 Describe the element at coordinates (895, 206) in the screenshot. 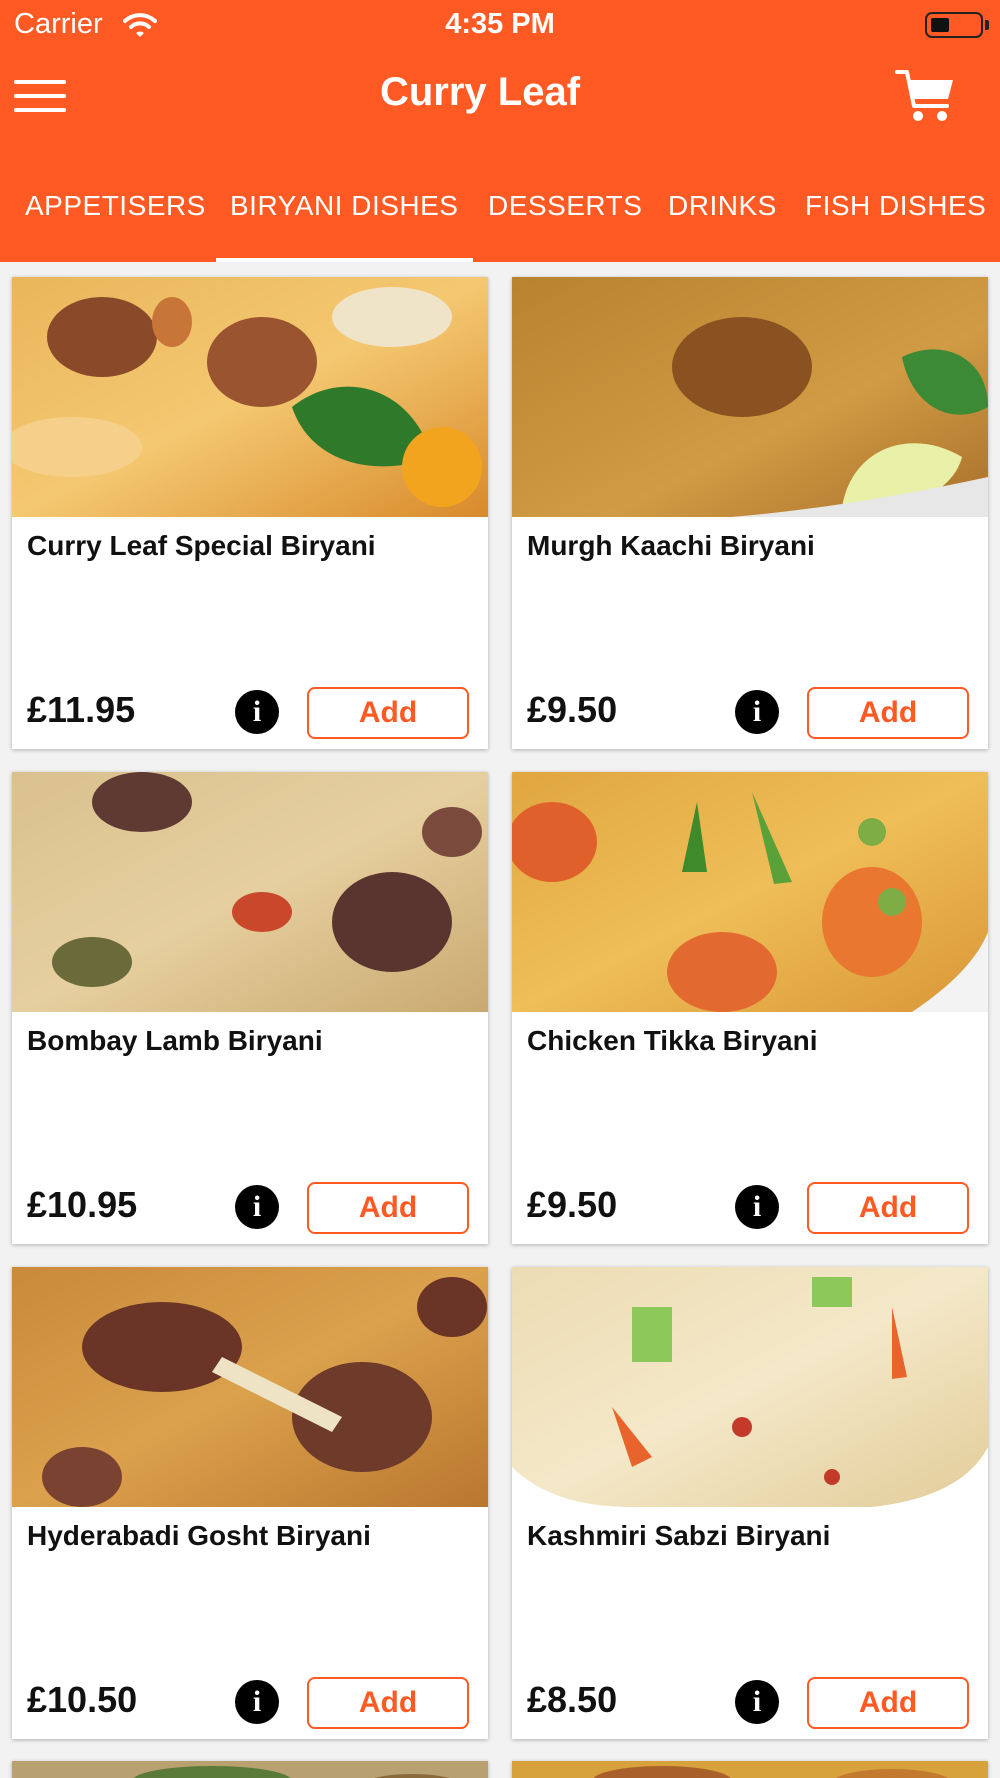

I see `tab-fish-dishes: FISH DISHES` at that location.